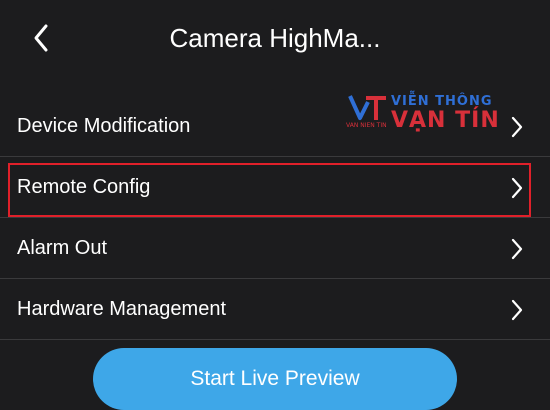  I want to click on menu-item-label: Hardware Management, so click(121, 309).